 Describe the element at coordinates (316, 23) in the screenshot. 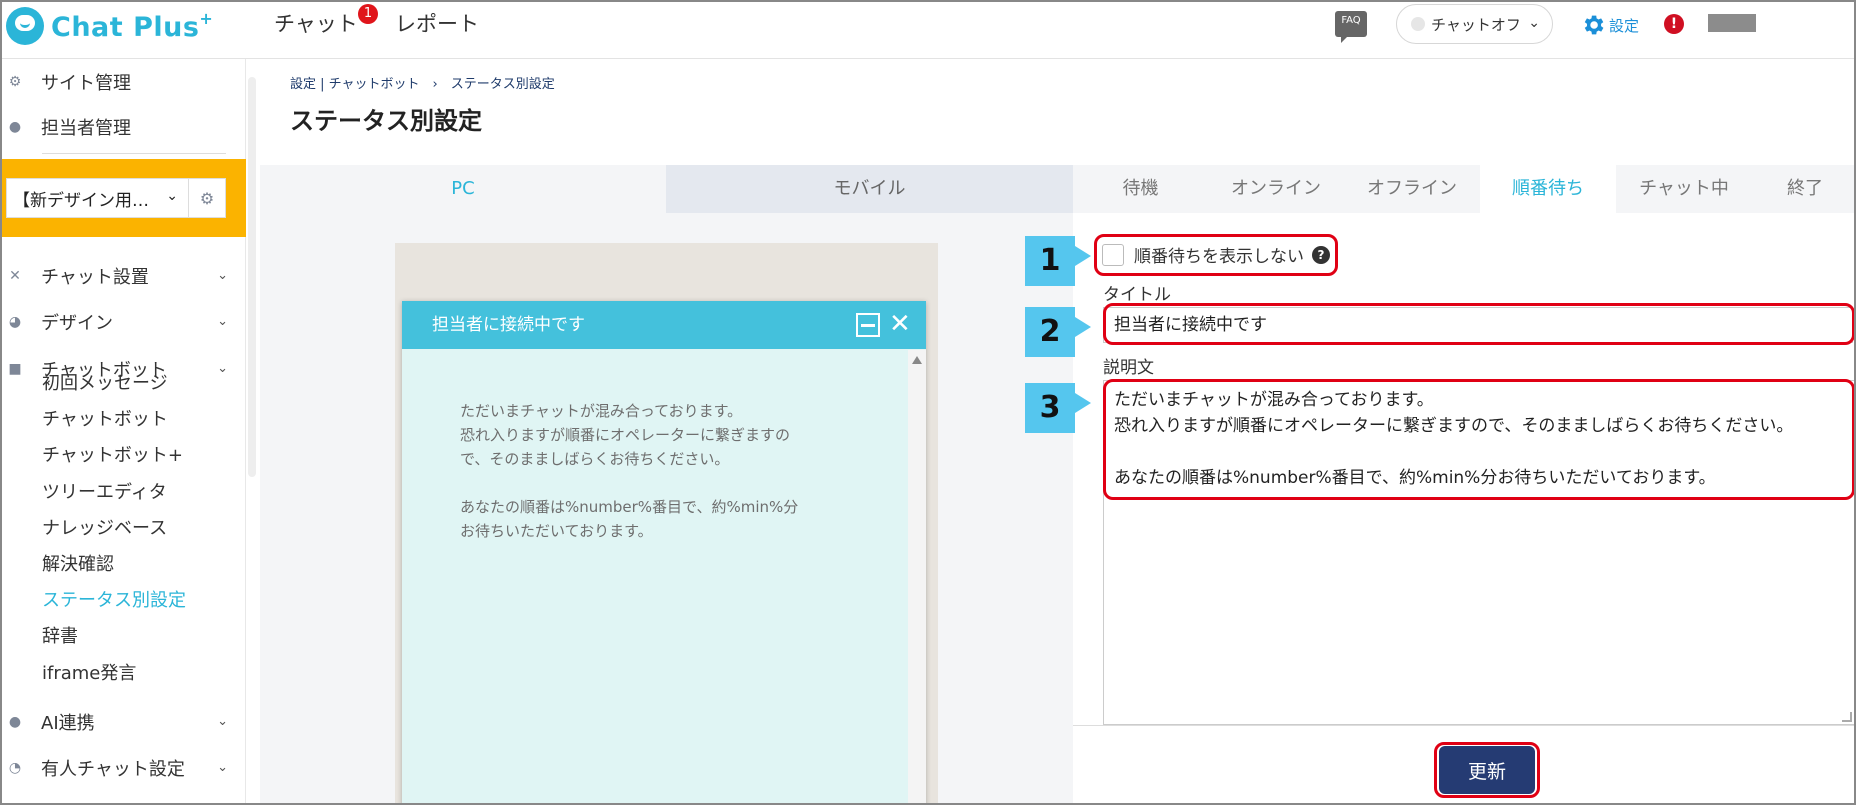

I see `nav-chat: チャット` at that location.